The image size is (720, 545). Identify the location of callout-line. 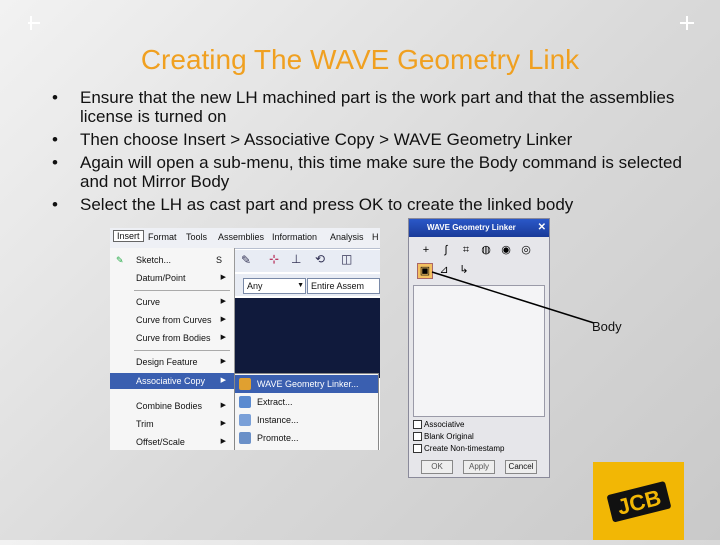
(513, 297).